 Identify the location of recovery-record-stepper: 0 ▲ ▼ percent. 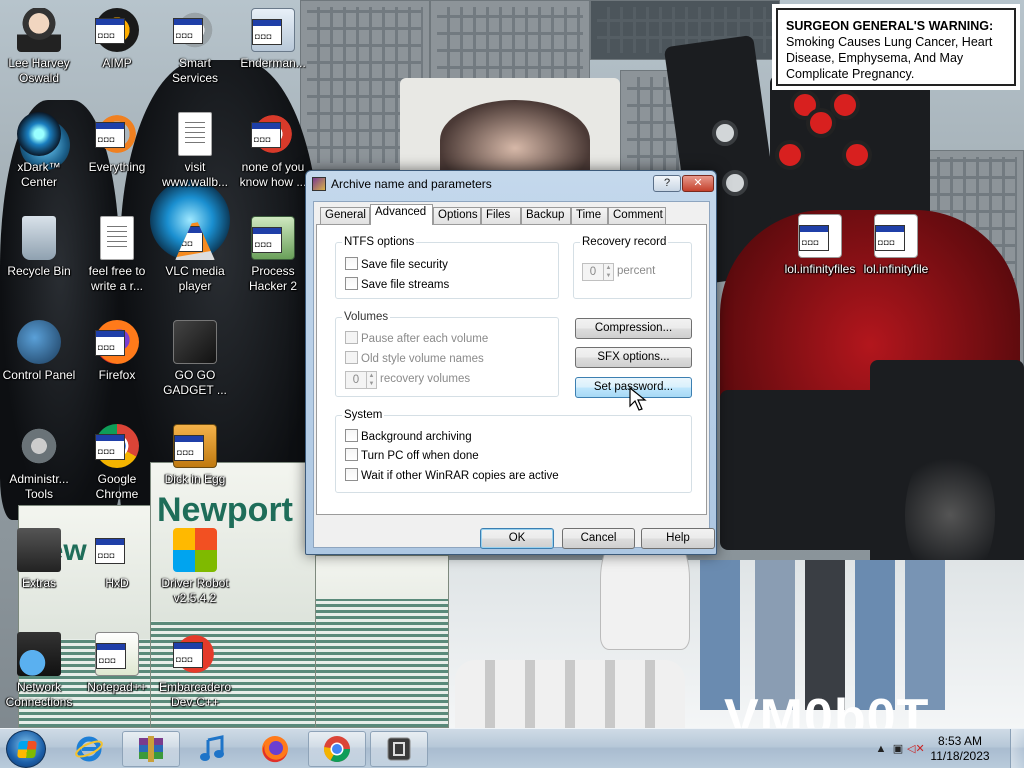
(618, 272).